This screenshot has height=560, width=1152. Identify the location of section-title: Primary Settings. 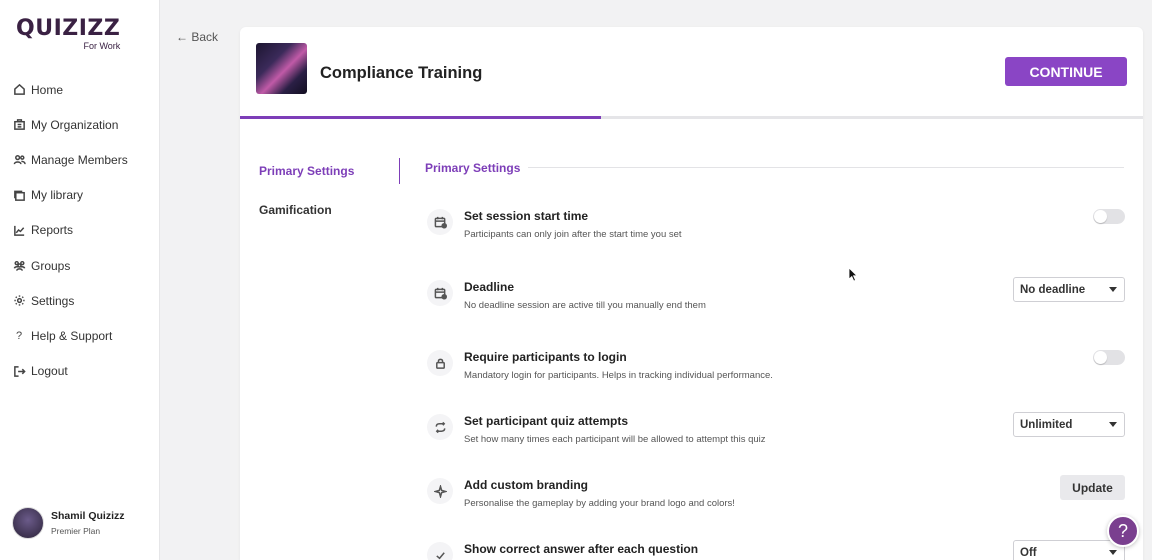
(473, 168).